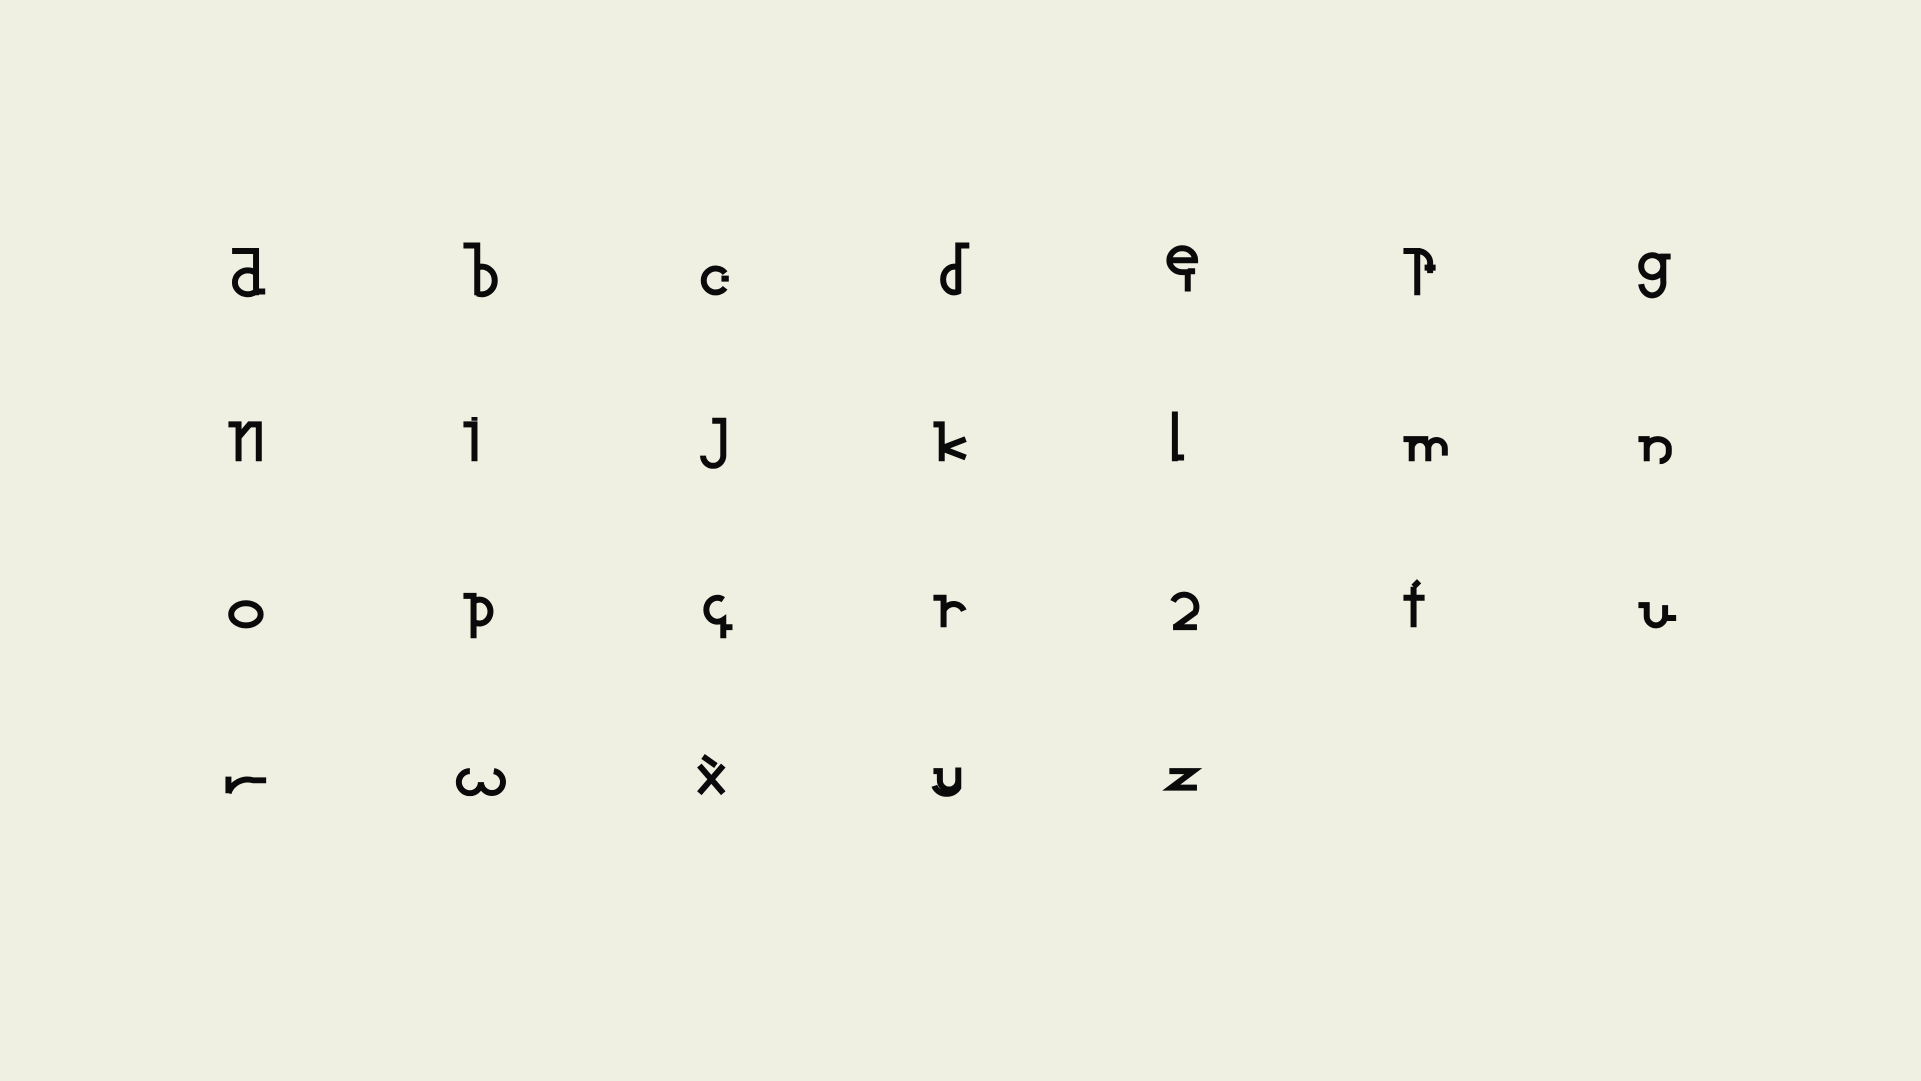 The height and width of the screenshot is (1081, 1921). I want to click on glyph-stroke-m, so click(1426, 448).